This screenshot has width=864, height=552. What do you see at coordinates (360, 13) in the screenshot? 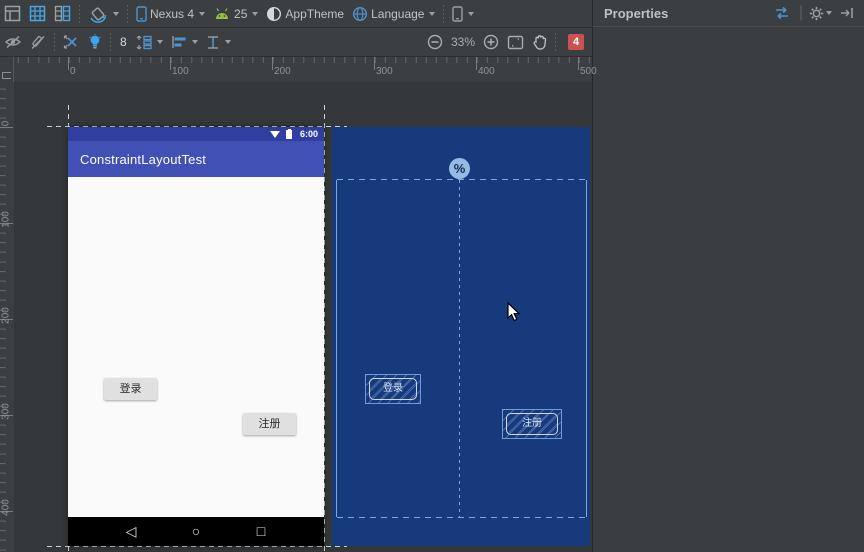
I see `globe-language-icon` at bounding box center [360, 13].